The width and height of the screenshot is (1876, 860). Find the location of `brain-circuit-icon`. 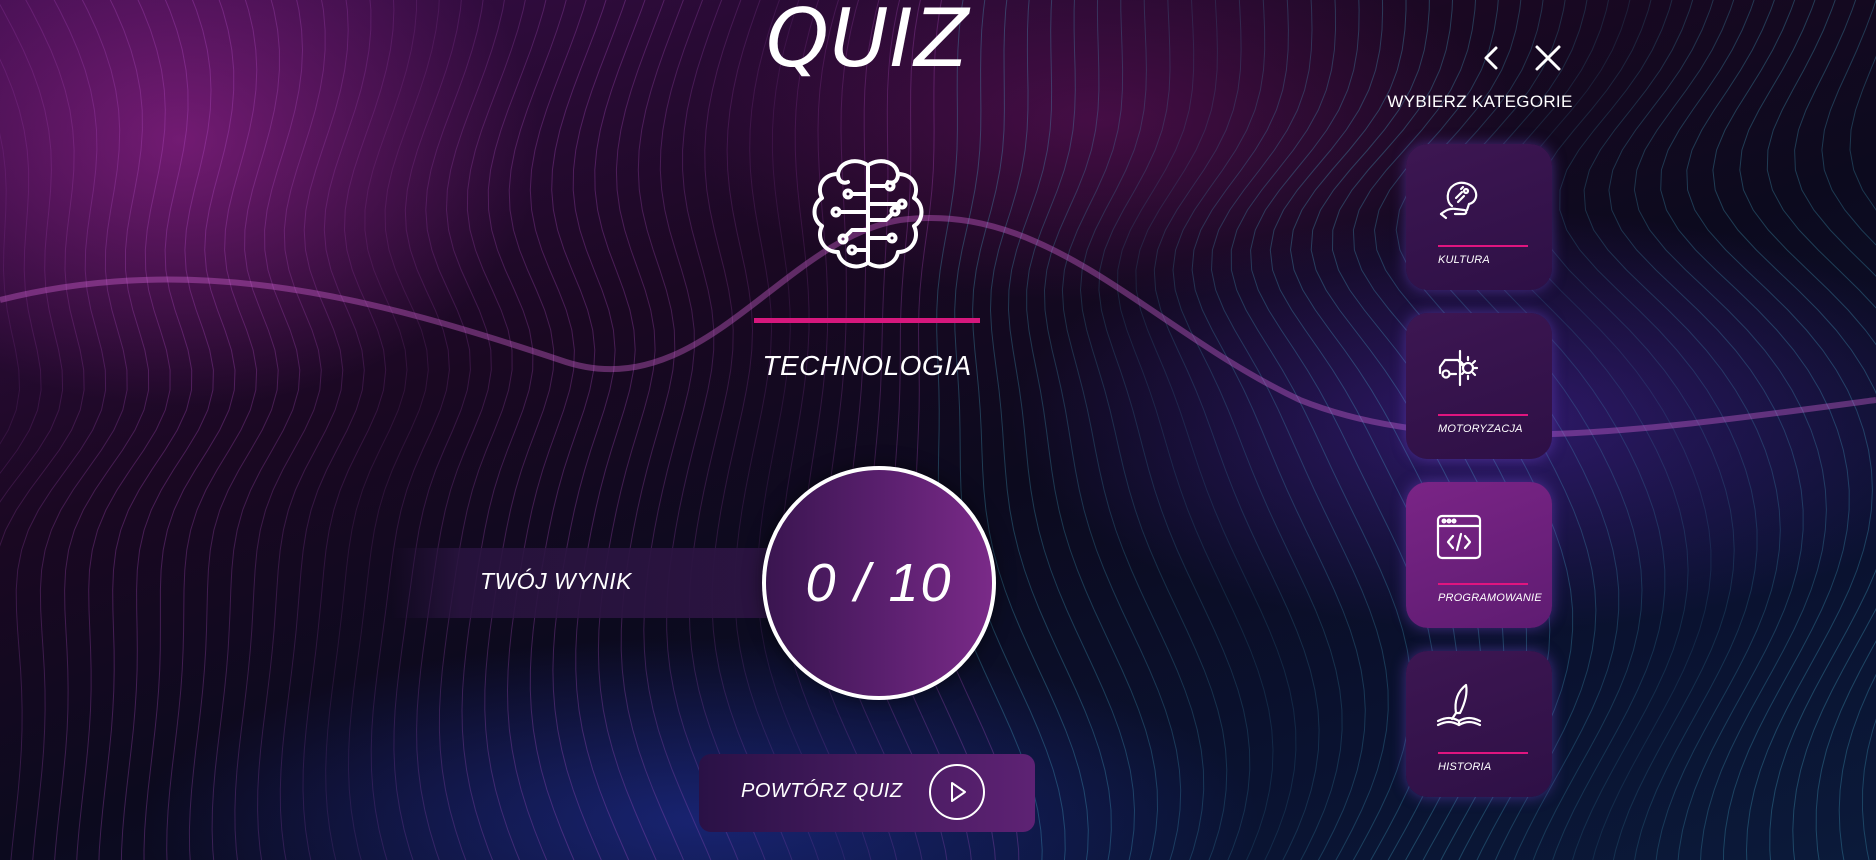

brain-circuit-icon is located at coordinates (868, 216).